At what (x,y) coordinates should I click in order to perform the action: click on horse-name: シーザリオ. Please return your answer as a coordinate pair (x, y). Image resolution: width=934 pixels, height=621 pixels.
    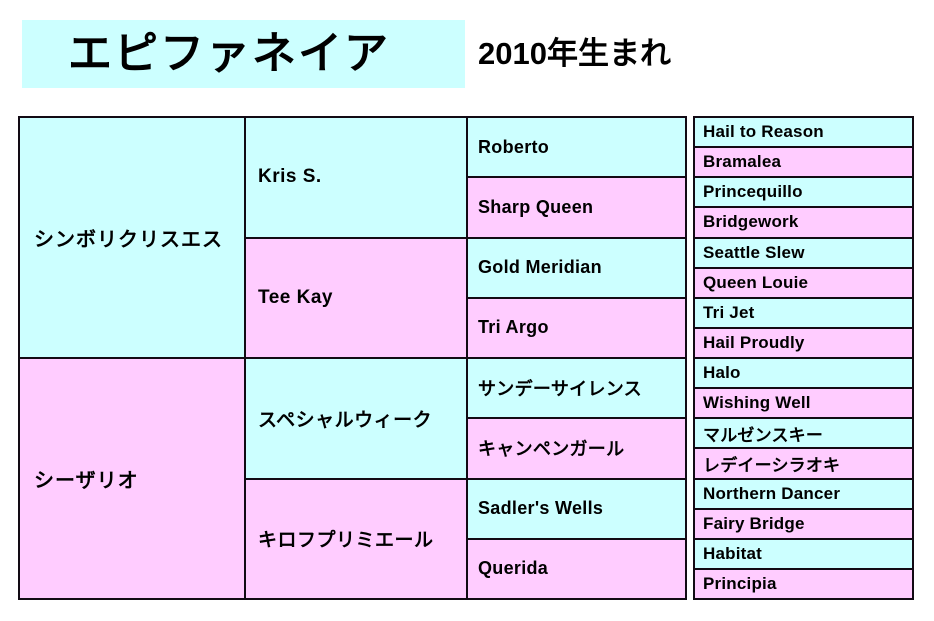
    Looking at the image, I should click on (86, 481).